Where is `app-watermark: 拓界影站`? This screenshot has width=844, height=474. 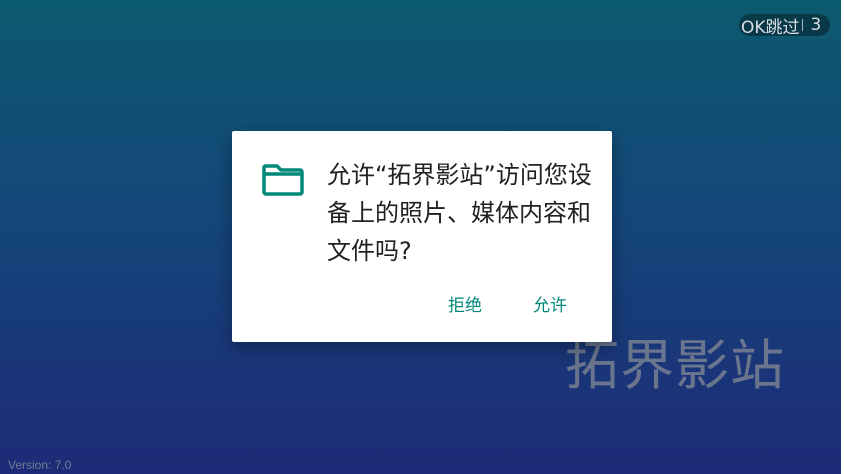
app-watermark: 拓界影站 is located at coordinates (675, 365).